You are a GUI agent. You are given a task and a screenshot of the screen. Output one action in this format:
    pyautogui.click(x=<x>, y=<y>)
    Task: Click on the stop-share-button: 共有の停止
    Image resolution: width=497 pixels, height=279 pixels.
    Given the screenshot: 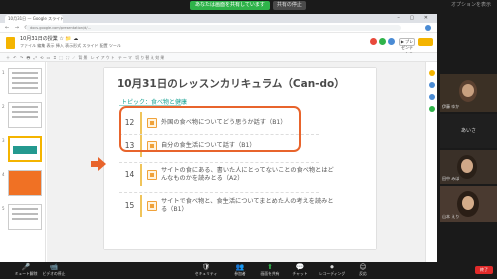 What is the action you would take?
    pyautogui.click(x=289, y=5)
    